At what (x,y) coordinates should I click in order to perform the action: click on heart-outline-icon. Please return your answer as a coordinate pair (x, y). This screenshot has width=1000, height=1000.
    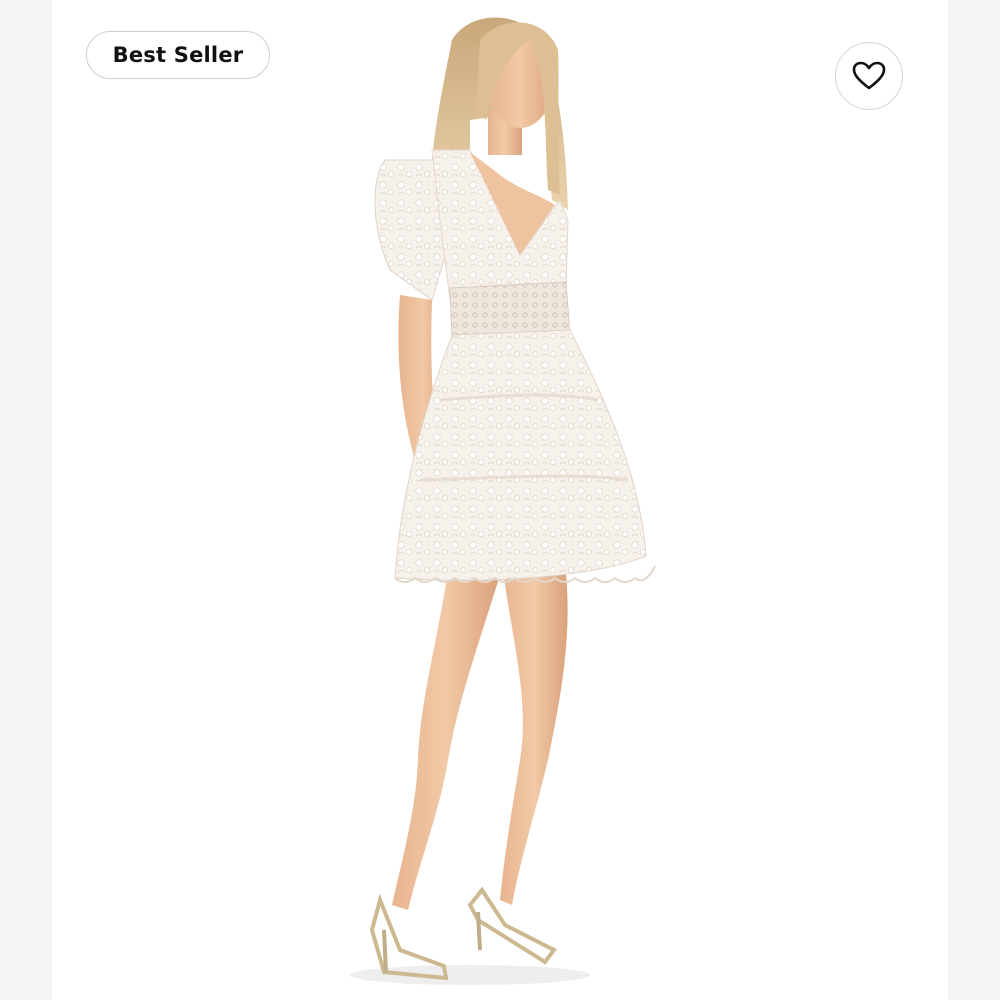
    Looking at the image, I should click on (869, 75).